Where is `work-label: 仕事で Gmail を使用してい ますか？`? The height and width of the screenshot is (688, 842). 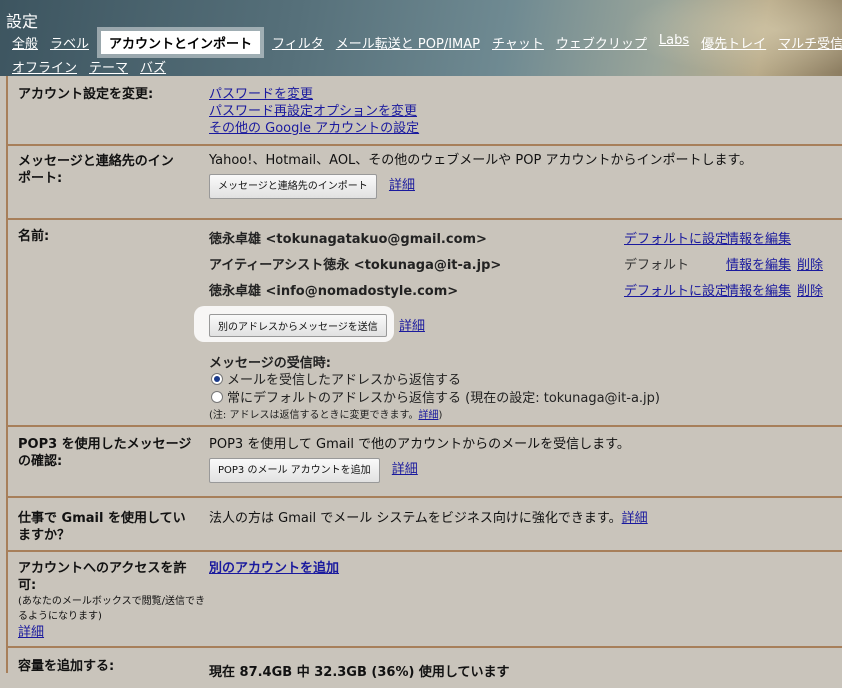
work-label: 仕事で Gmail を使用してい ますか？ is located at coordinates (102, 527).